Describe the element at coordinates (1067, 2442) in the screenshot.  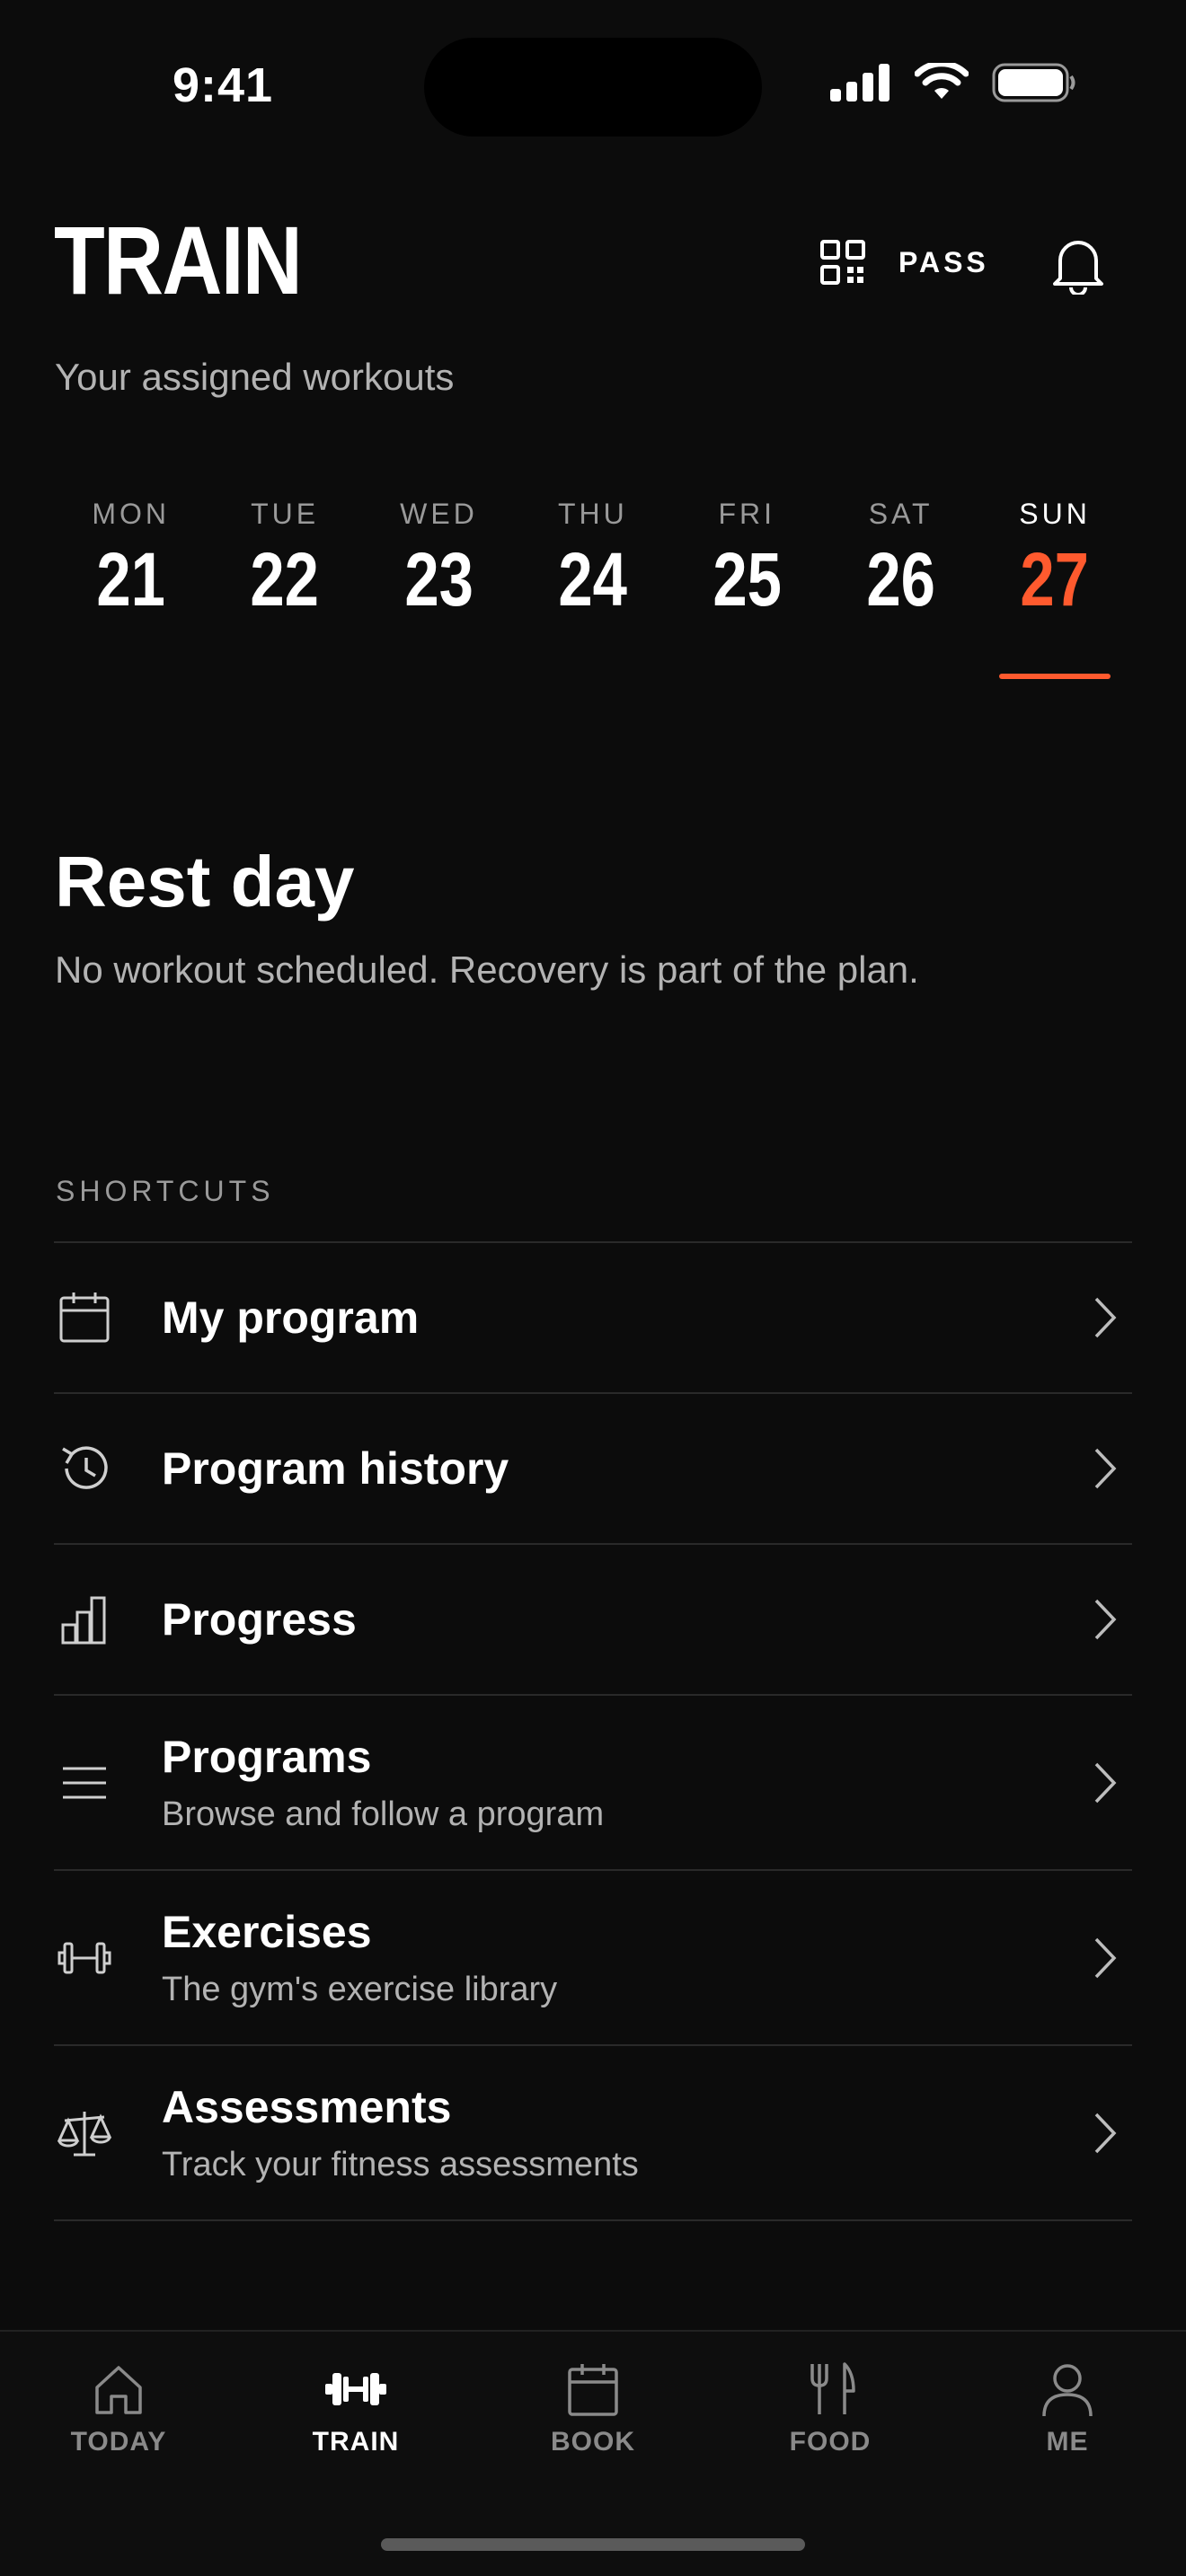
I see `tab-label: ME` at that location.